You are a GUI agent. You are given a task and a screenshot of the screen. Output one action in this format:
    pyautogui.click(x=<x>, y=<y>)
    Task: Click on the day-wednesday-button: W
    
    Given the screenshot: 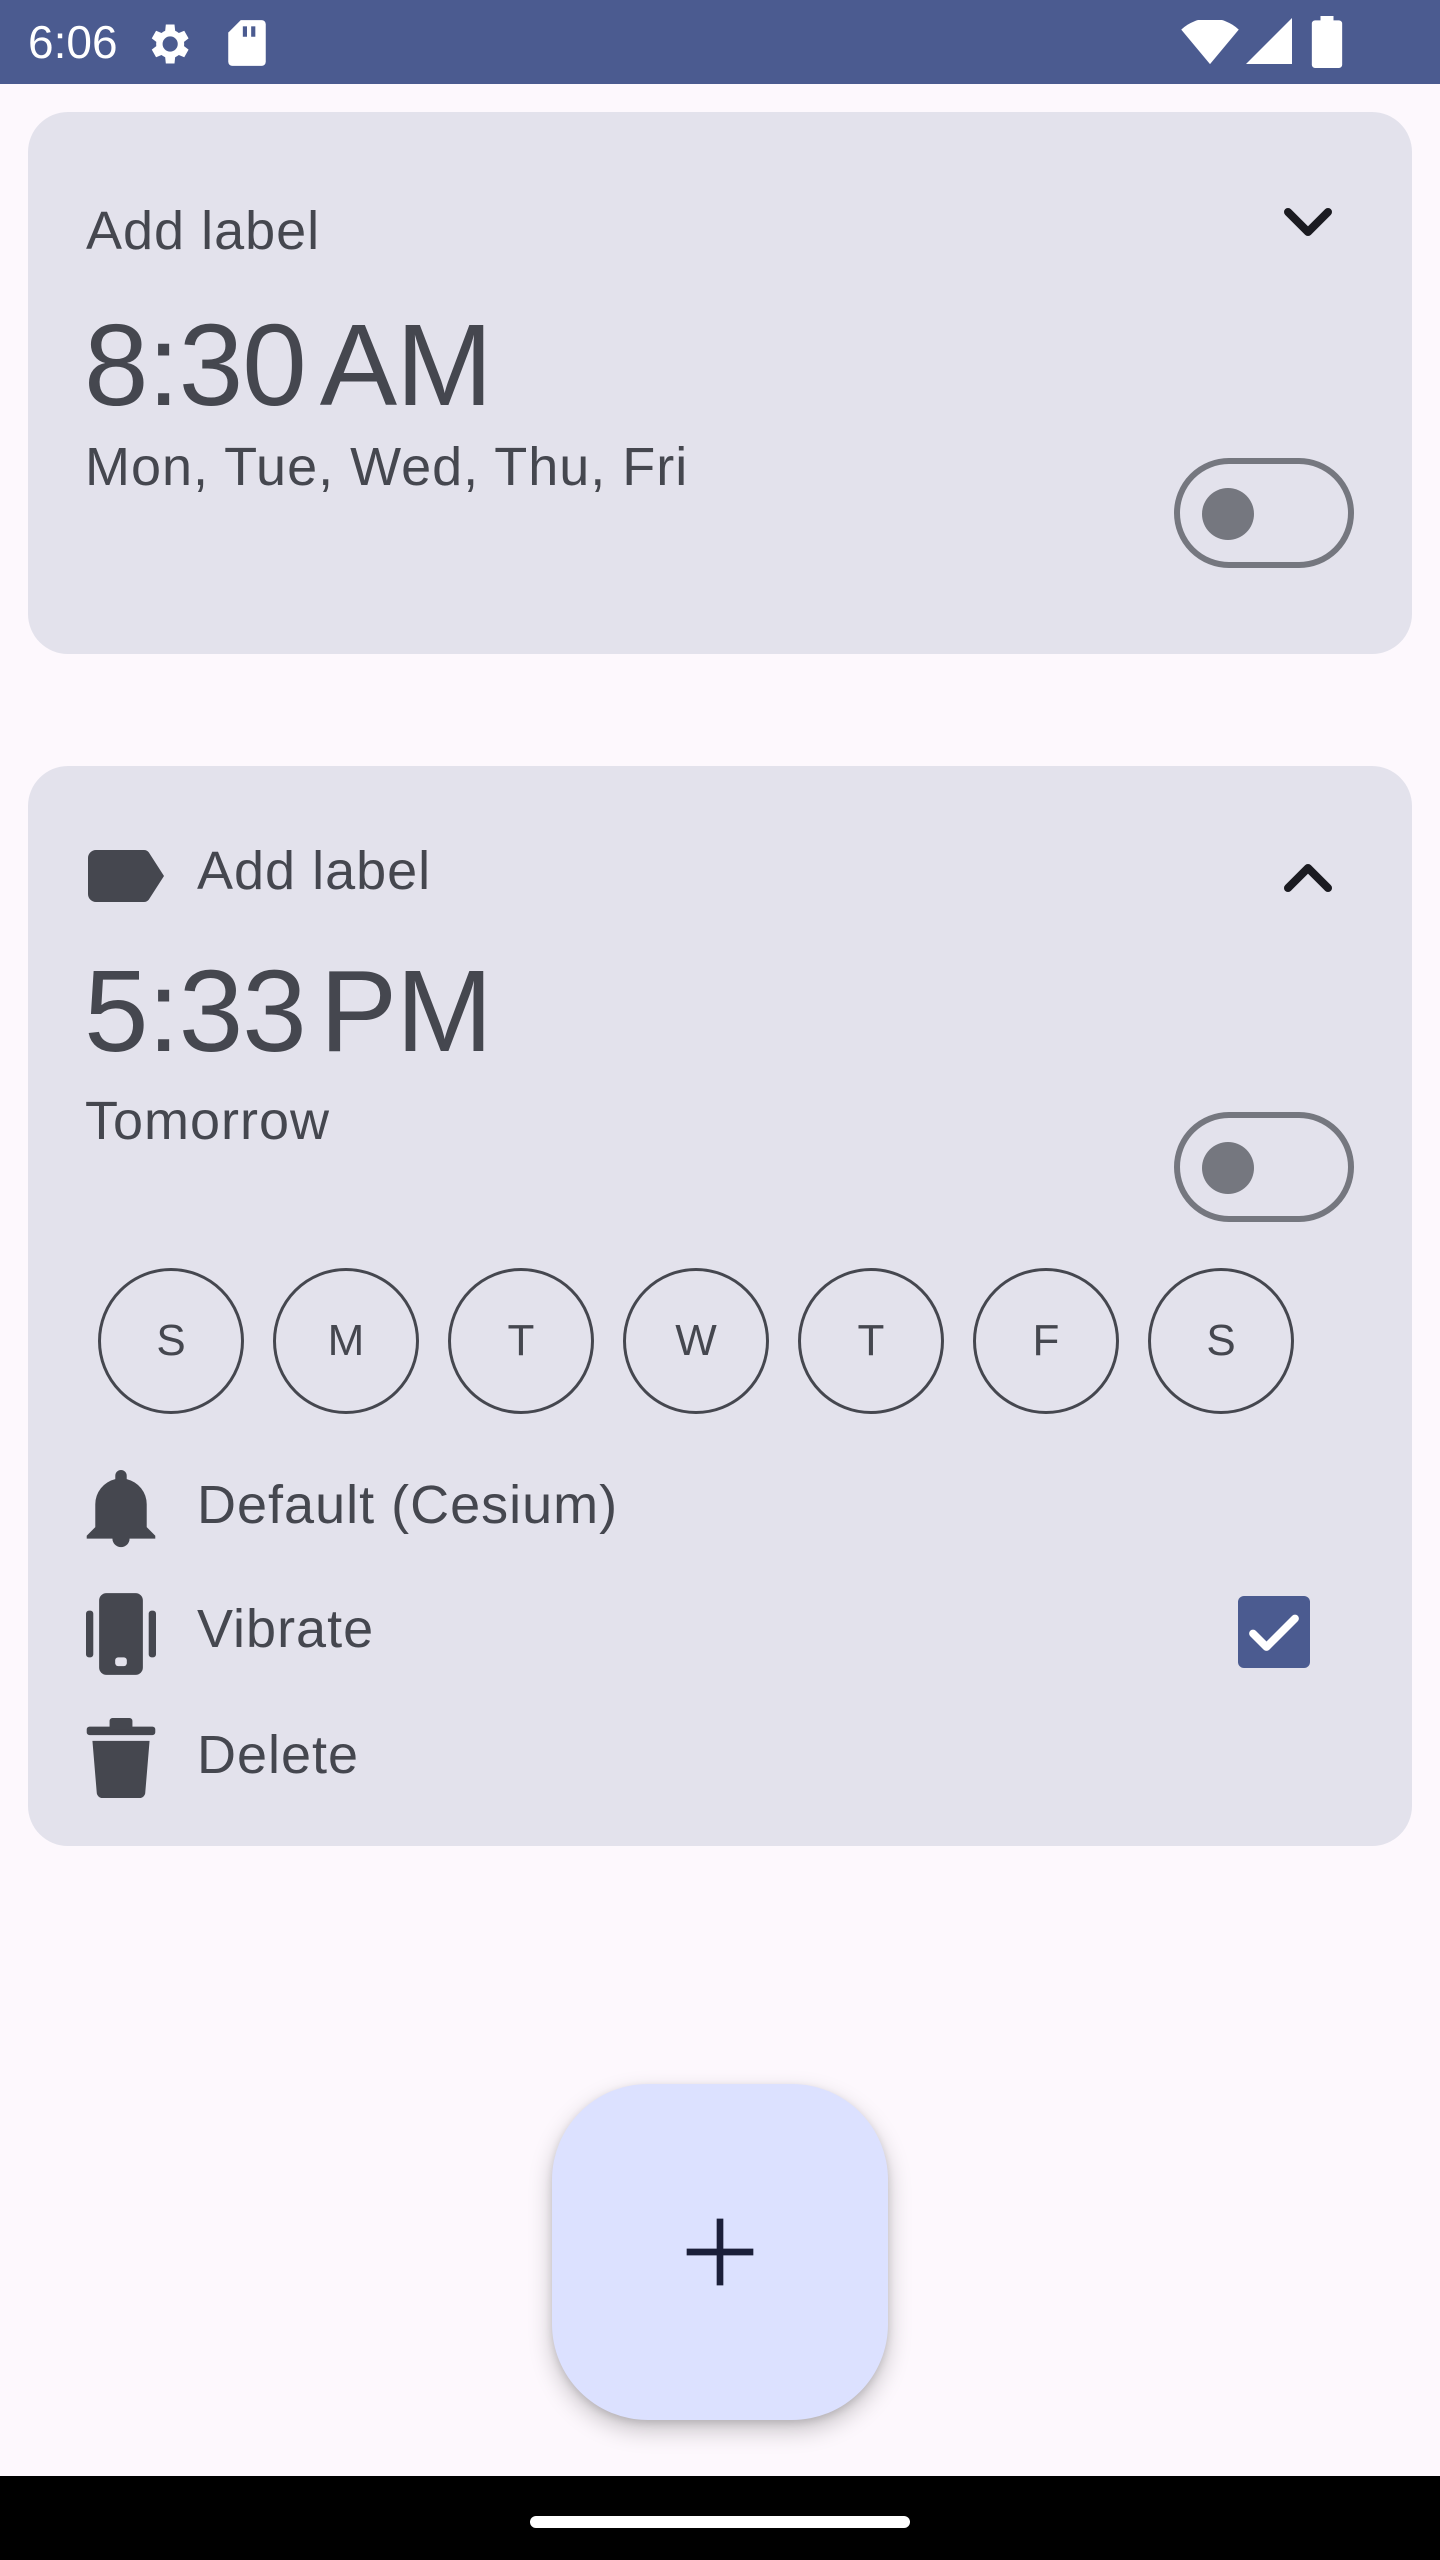 What is the action you would take?
    pyautogui.click(x=696, y=1341)
    